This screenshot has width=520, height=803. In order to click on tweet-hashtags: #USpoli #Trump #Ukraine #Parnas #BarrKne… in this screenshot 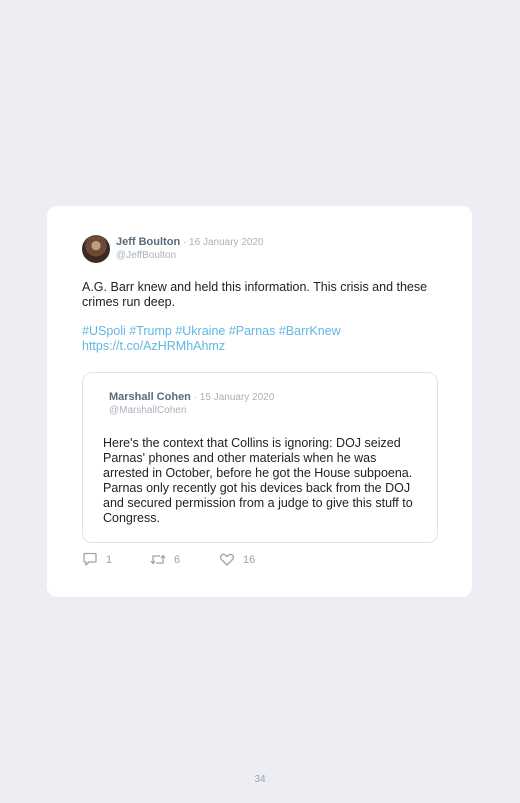, I will do `click(257, 331)`.